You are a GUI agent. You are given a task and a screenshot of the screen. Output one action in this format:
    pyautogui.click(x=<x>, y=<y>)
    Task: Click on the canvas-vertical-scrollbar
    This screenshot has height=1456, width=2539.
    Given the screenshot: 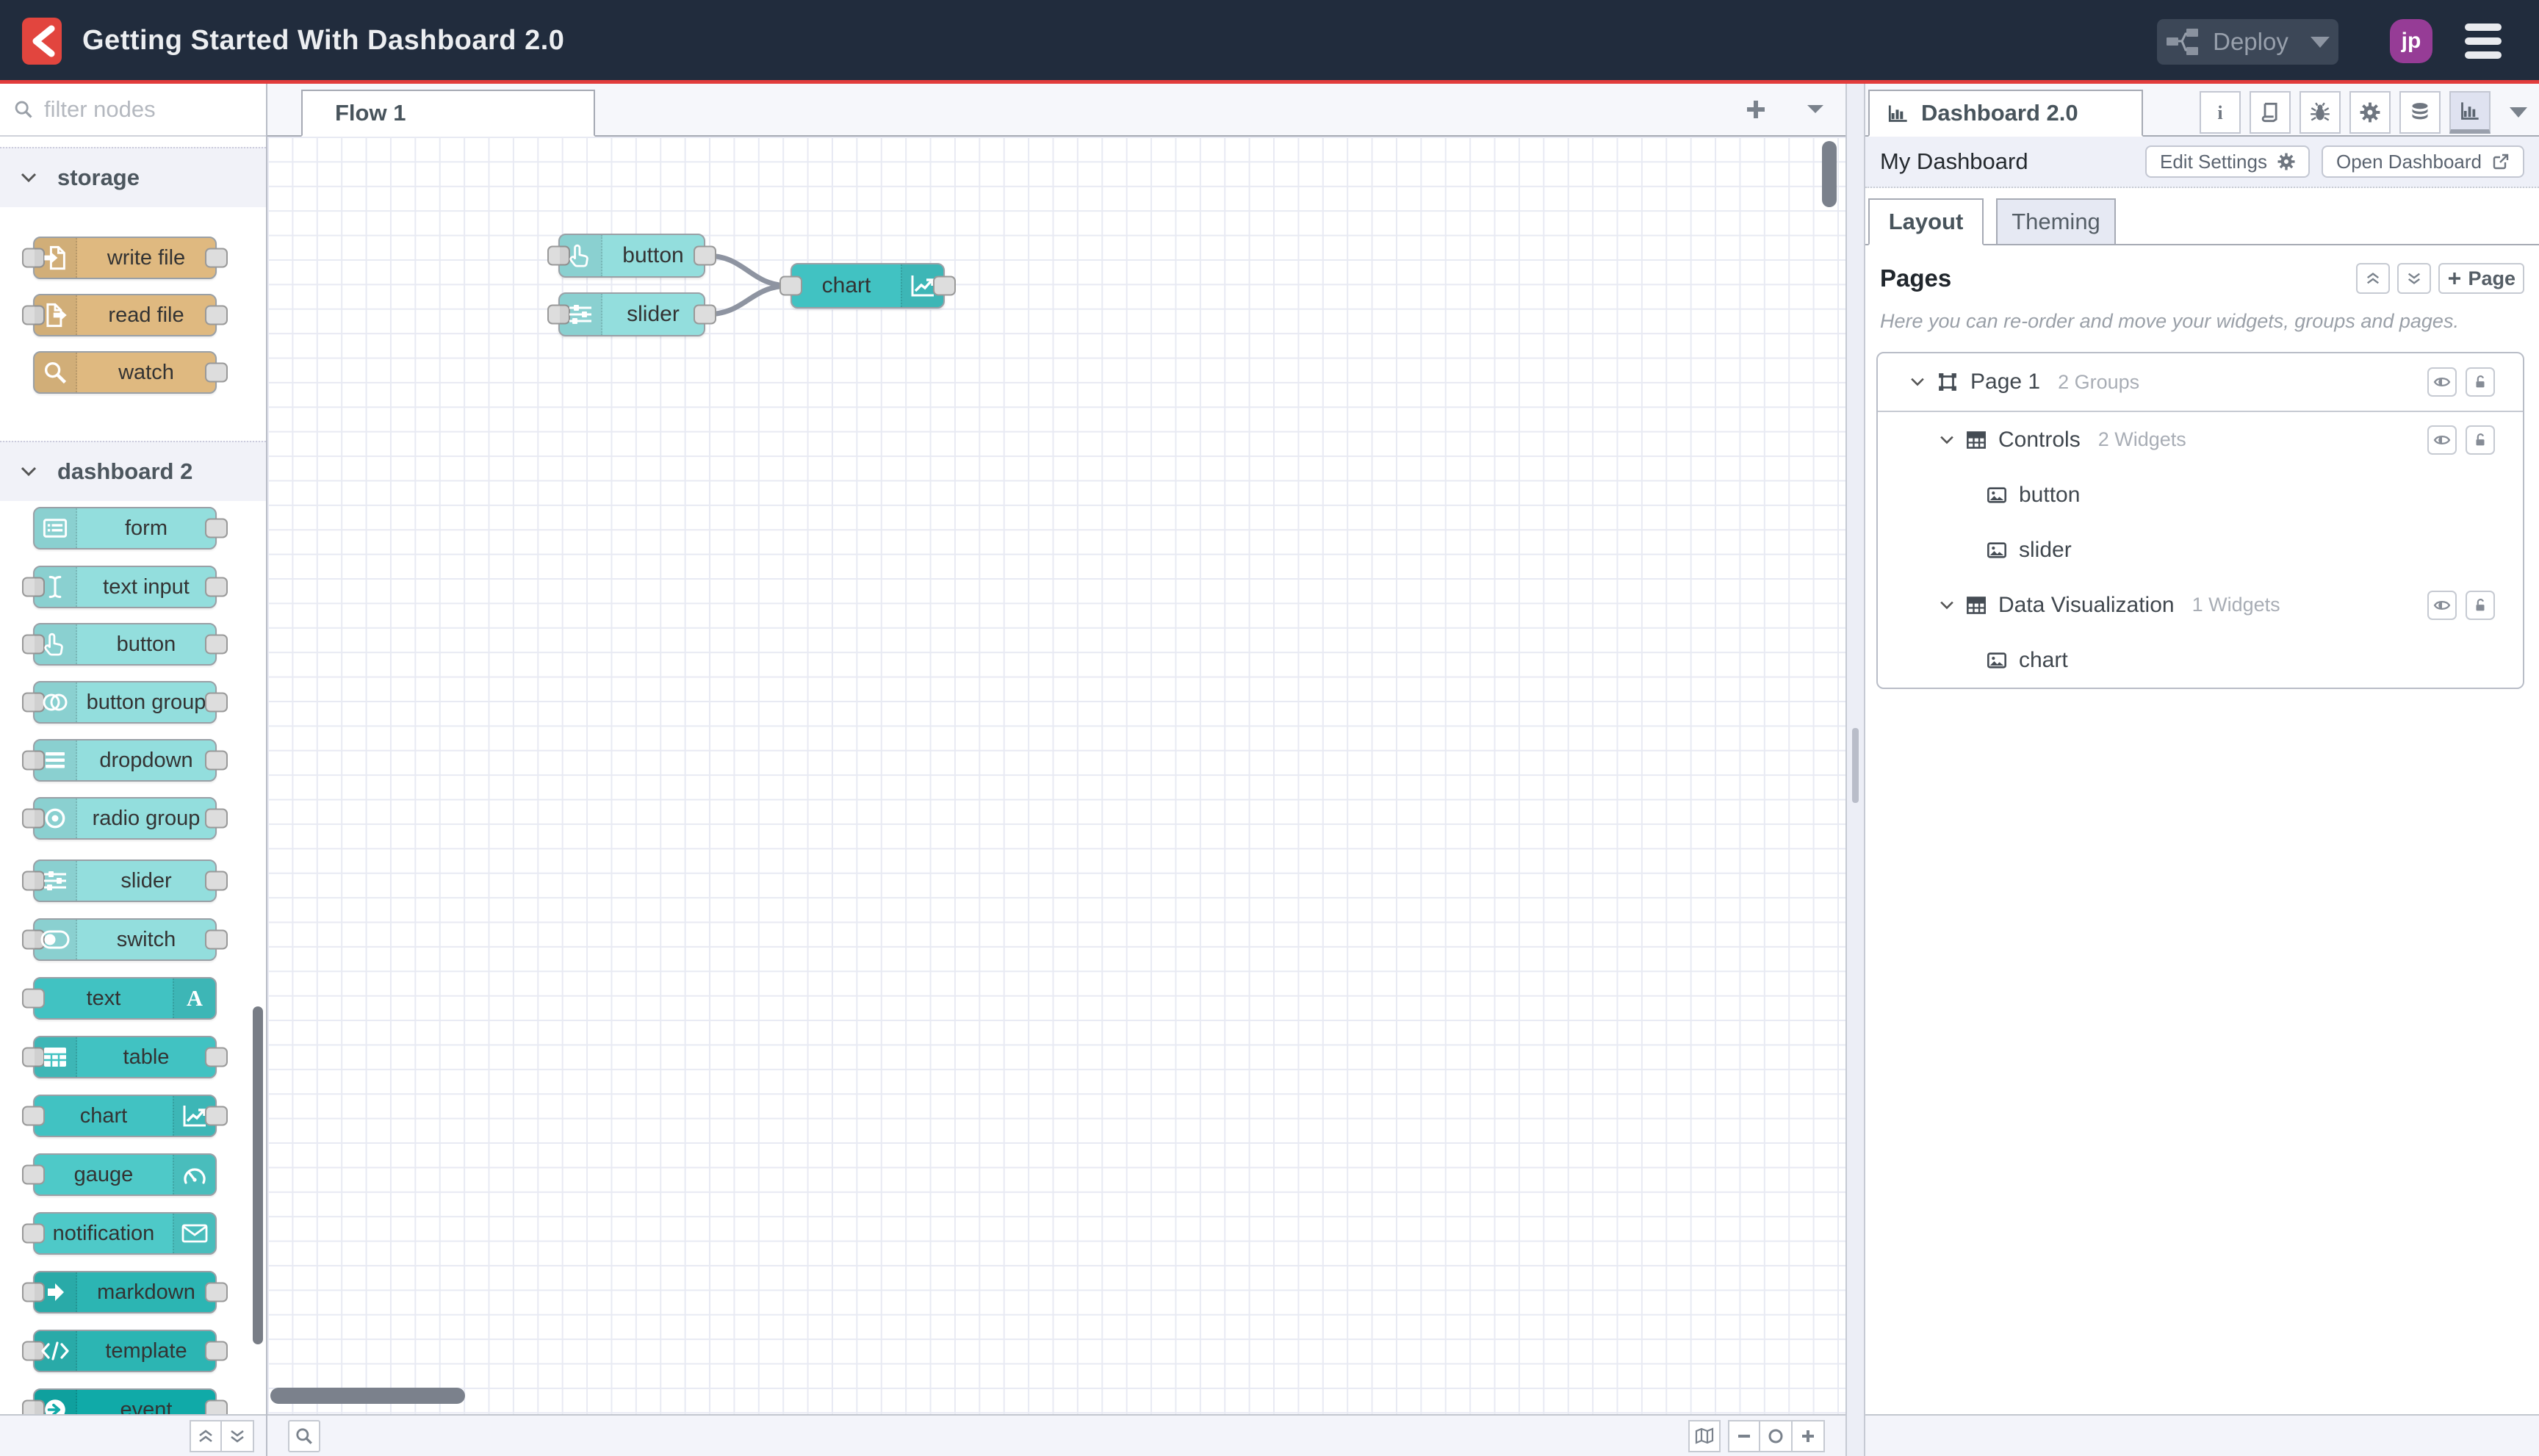 What is the action you would take?
    pyautogui.click(x=1829, y=174)
    